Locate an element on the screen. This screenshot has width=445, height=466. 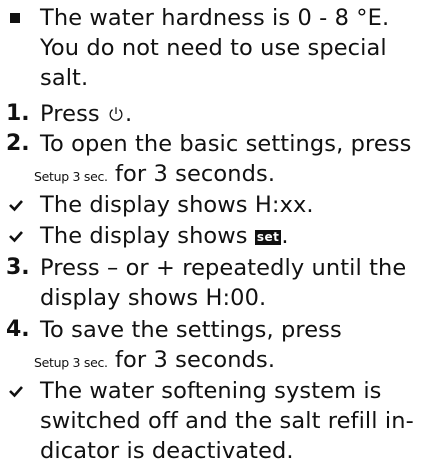
result-display-set: The display shows set. is located at coordinates (223, 236).